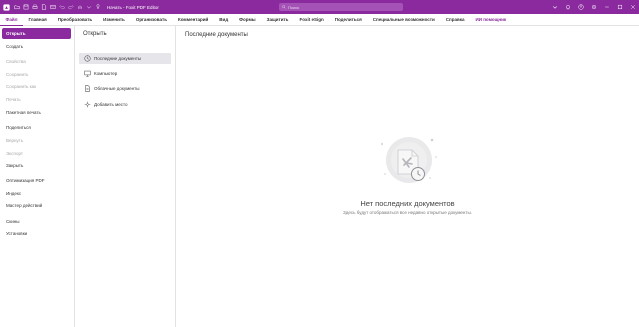  What do you see at coordinates (36, 33) in the screenshot?
I see `sidebar-item-open: Открыть` at bounding box center [36, 33].